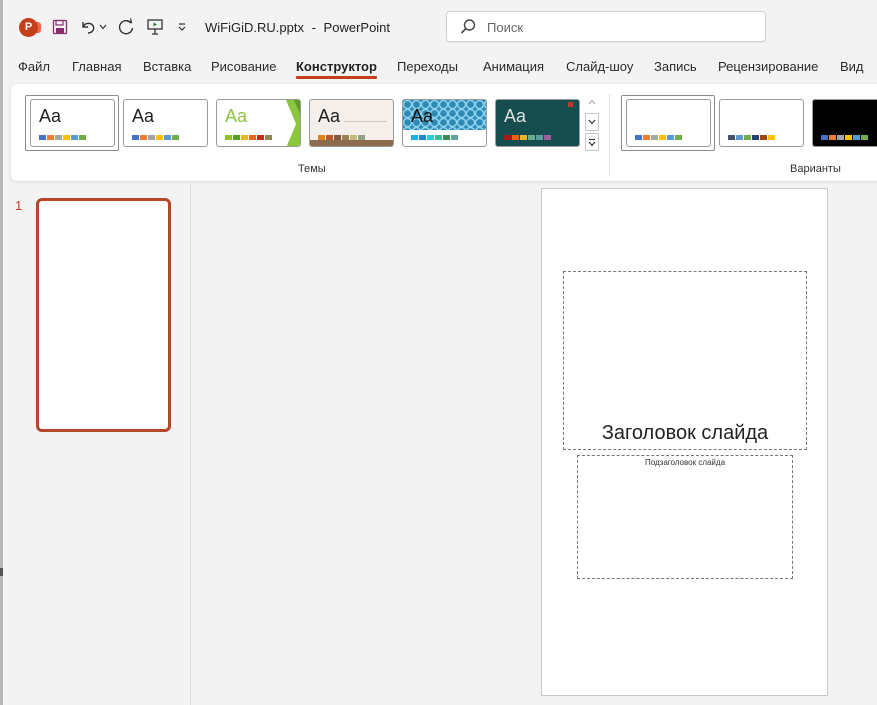  Describe the element at coordinates (103, 315) in the screenshot. I see `slide-thumbnail` at that location.